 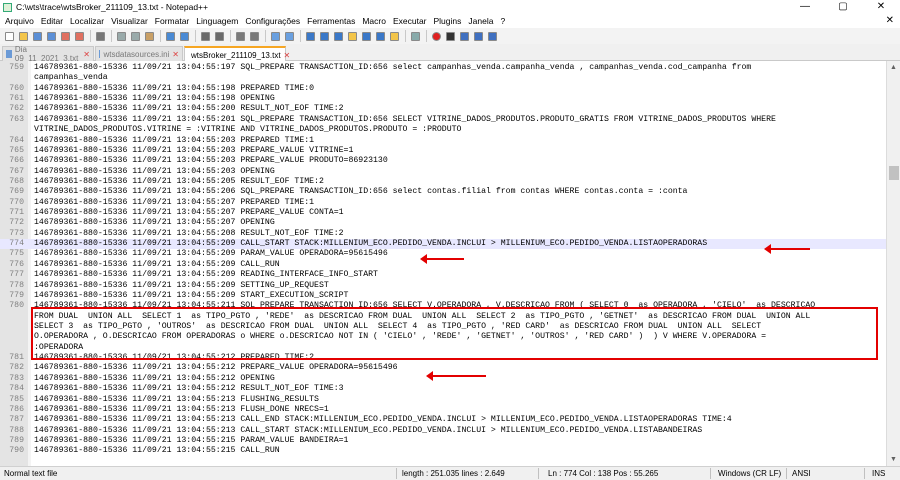 I want to click on sync-v-icon, so click(x=275, y=36).